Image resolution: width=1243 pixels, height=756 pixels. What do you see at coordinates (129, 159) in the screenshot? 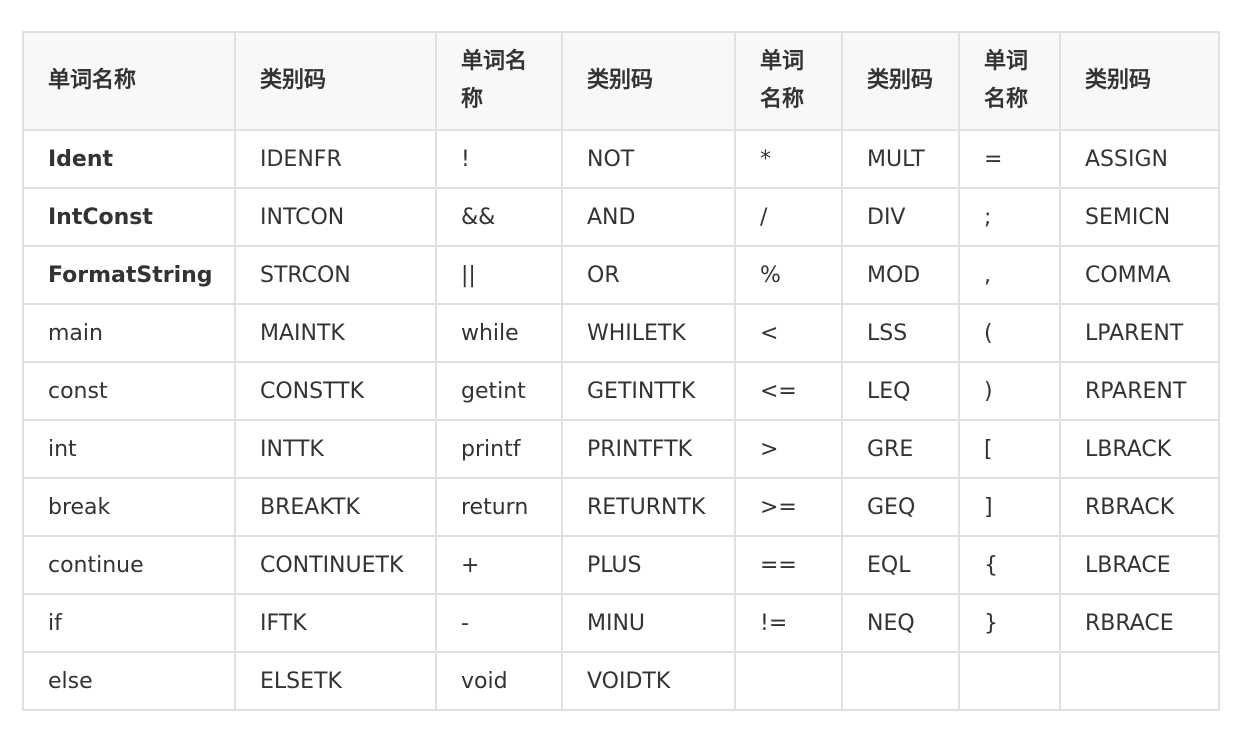
I see `table-cell: Ident` at bounding box center [129, 159].